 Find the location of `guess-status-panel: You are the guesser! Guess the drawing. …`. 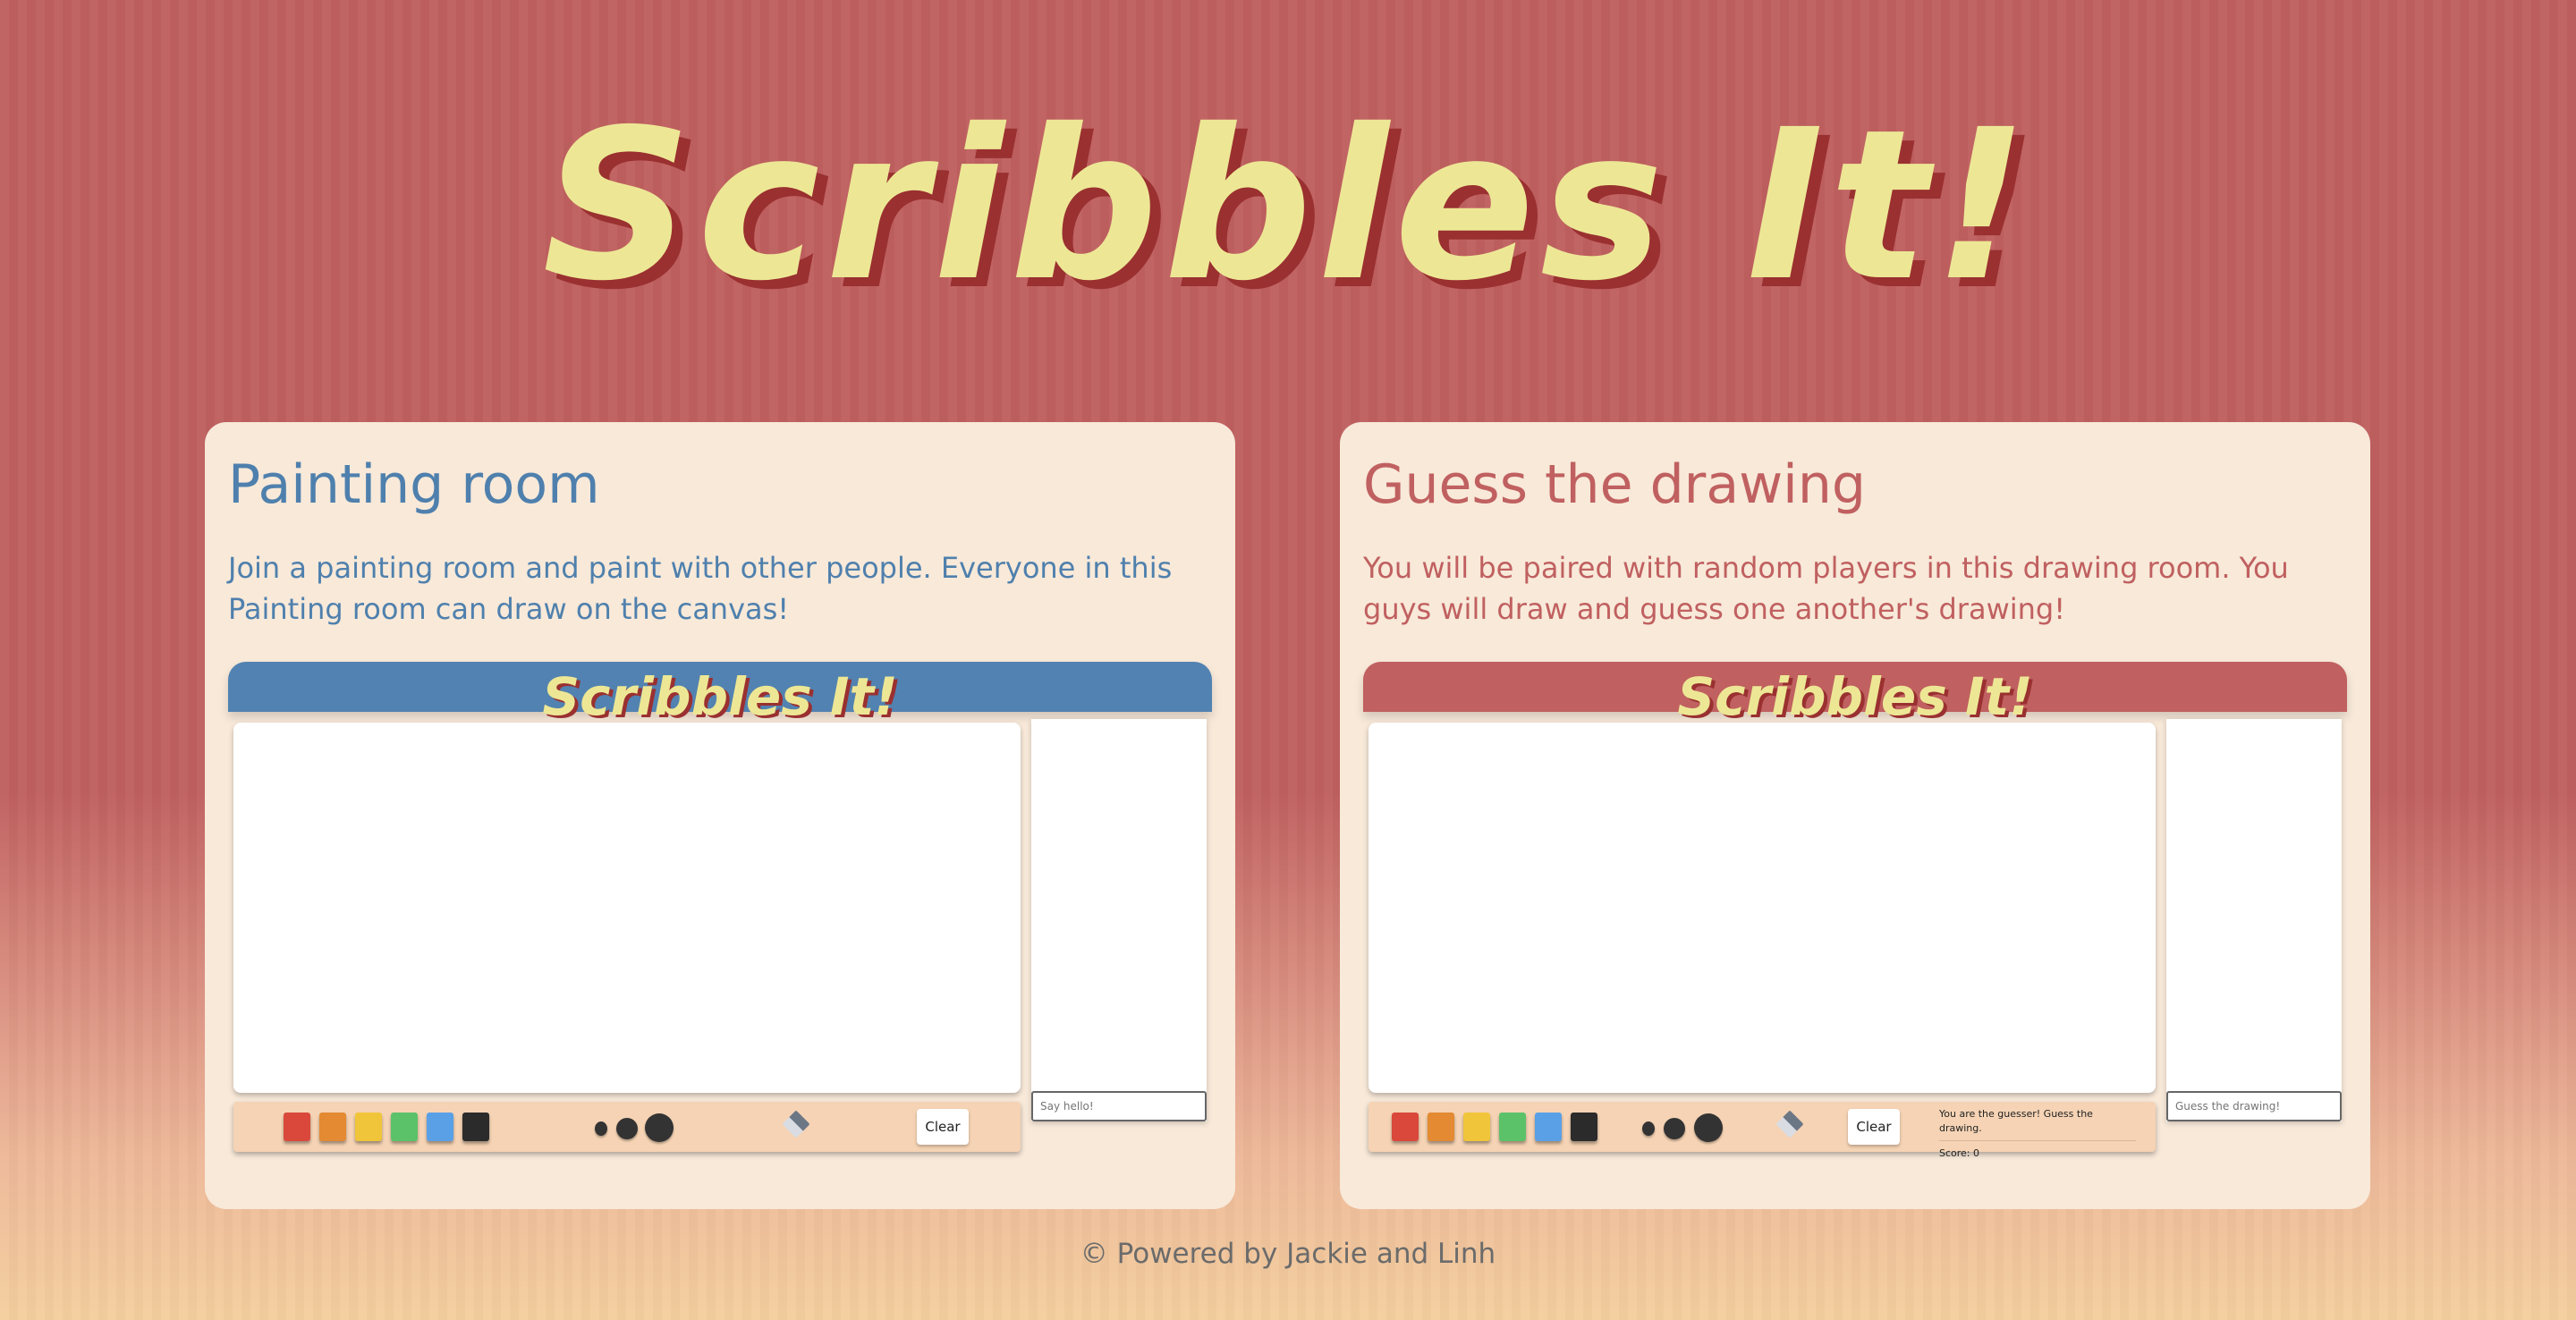

guess-status-panel: You are the guesser! Guess the drawing. … is located at coordinates (2037, 1134).